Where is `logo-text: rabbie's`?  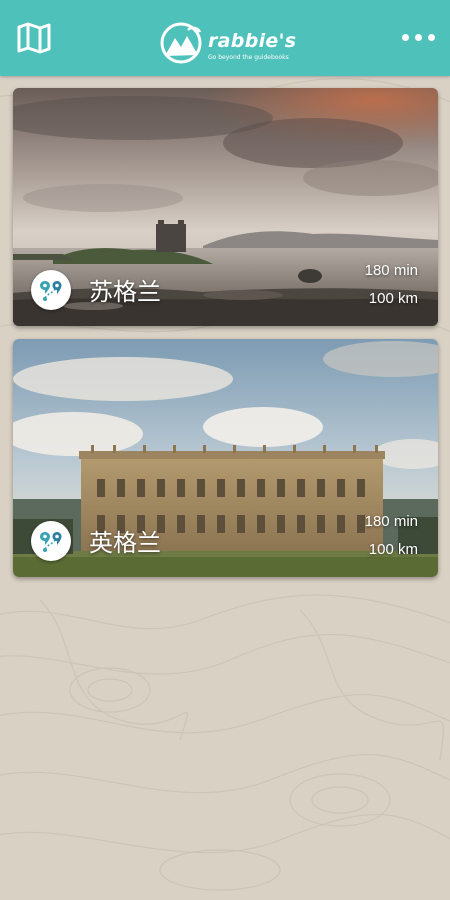
logo-text: rabbie's is located at coordinates (252, 41).